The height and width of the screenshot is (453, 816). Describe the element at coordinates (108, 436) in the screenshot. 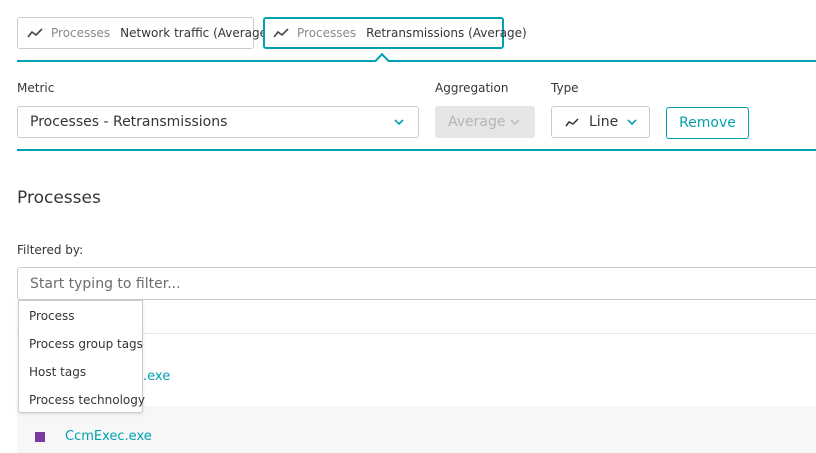

I see `process-link: CcmExec.exe` at that location.